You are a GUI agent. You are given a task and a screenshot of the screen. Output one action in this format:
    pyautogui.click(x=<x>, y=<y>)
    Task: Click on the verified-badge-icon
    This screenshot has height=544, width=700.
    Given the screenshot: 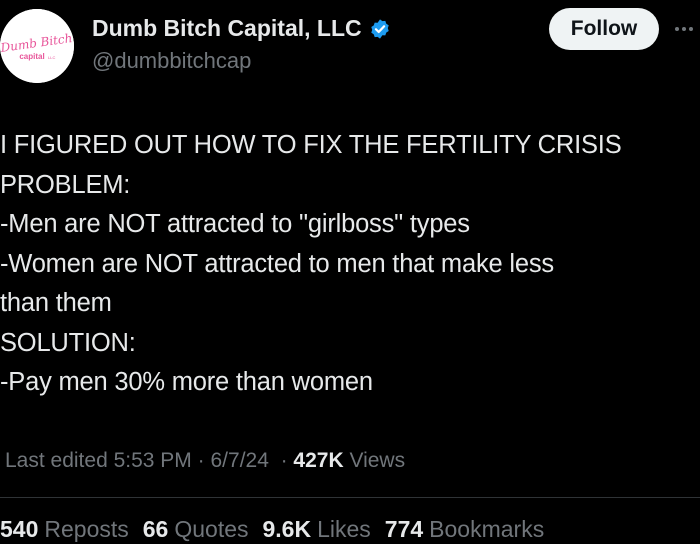 What is the action you would take?
    pyautogui.click(x=379, y=28)
    